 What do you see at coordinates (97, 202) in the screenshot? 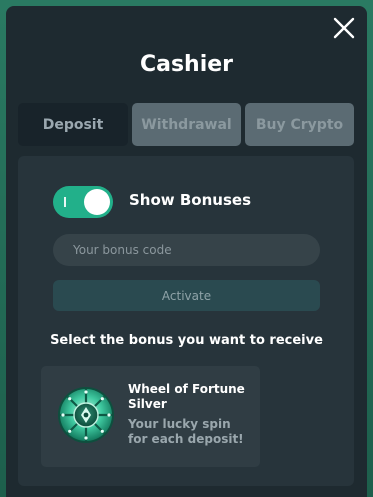
I see `toggle-knob` at bounding box center [97, 202].